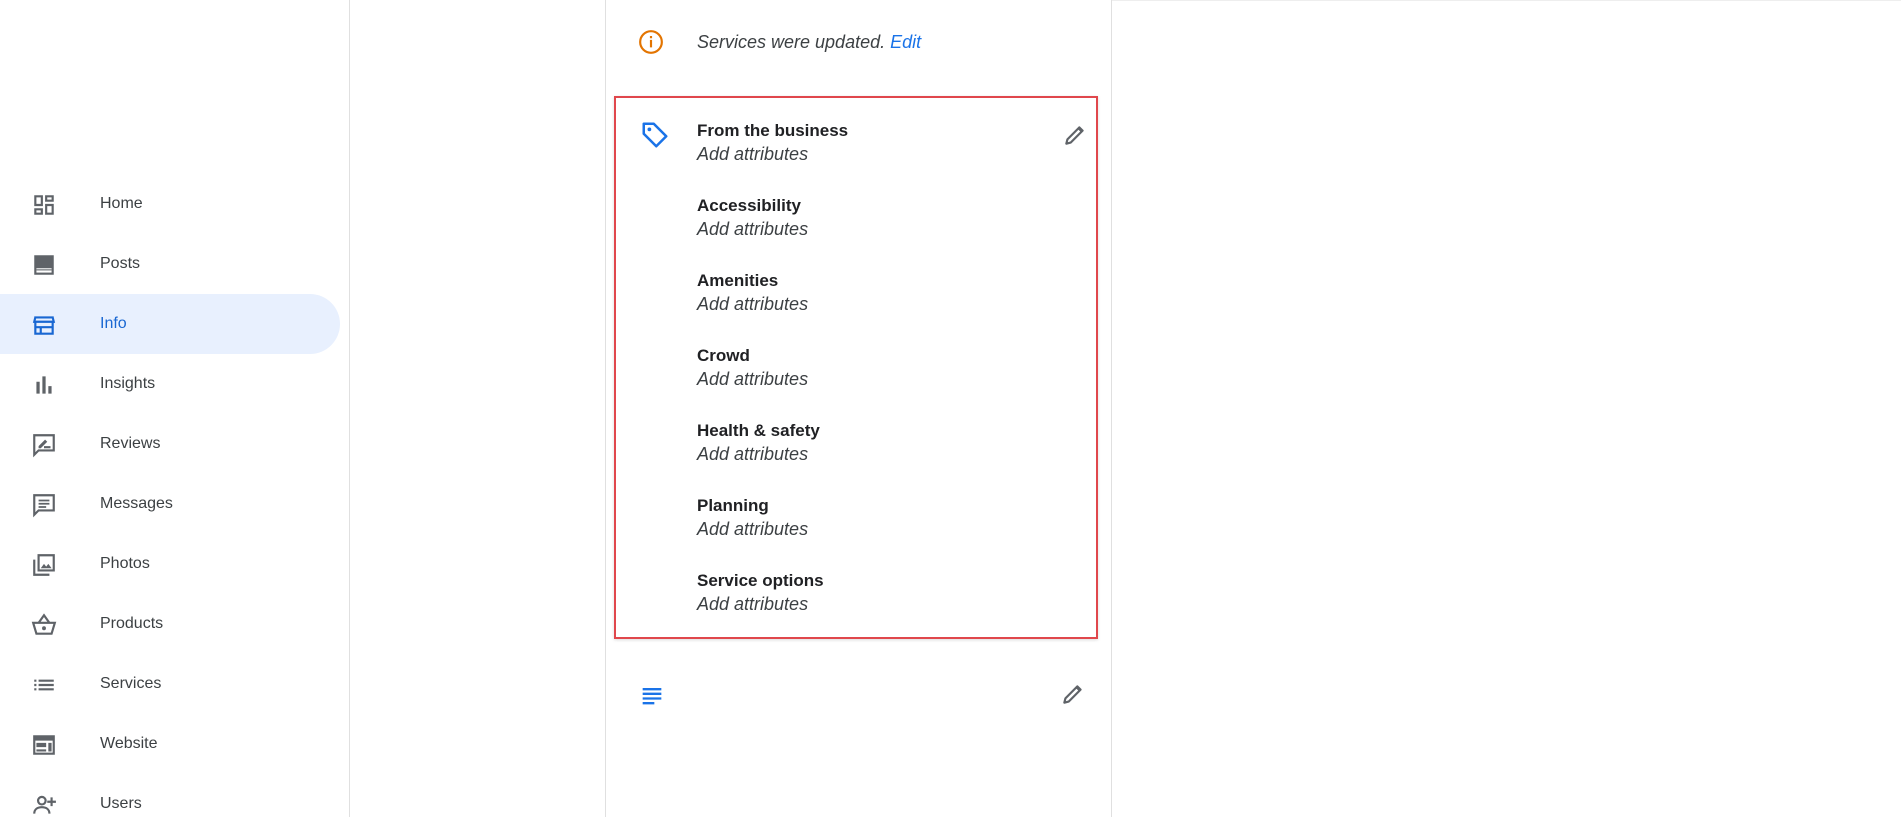  What do you see at coordinates (773, 130) in the screenshot?
I see `attribute-title: From the business` at bounding box center [773, 130].